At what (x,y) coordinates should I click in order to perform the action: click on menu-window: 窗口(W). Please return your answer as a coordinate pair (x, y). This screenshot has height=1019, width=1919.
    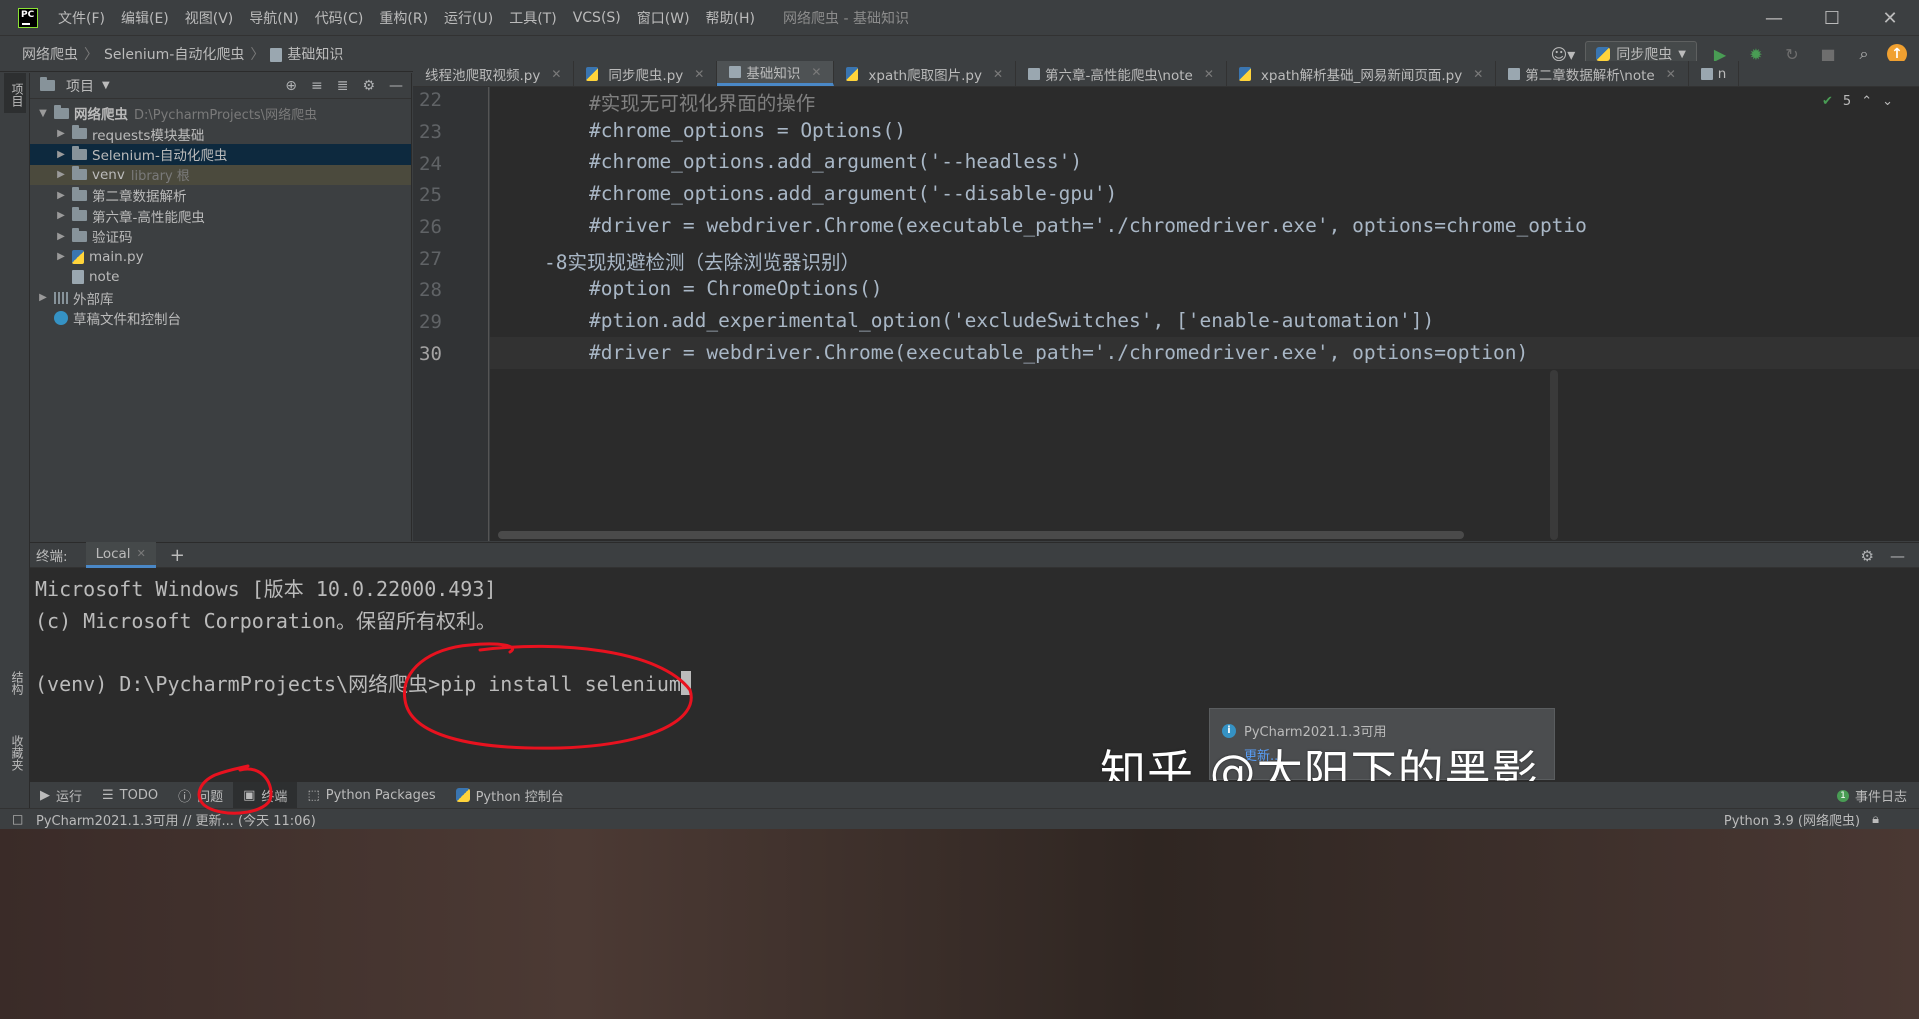
    Looking at the image, I should click on (663, 18).